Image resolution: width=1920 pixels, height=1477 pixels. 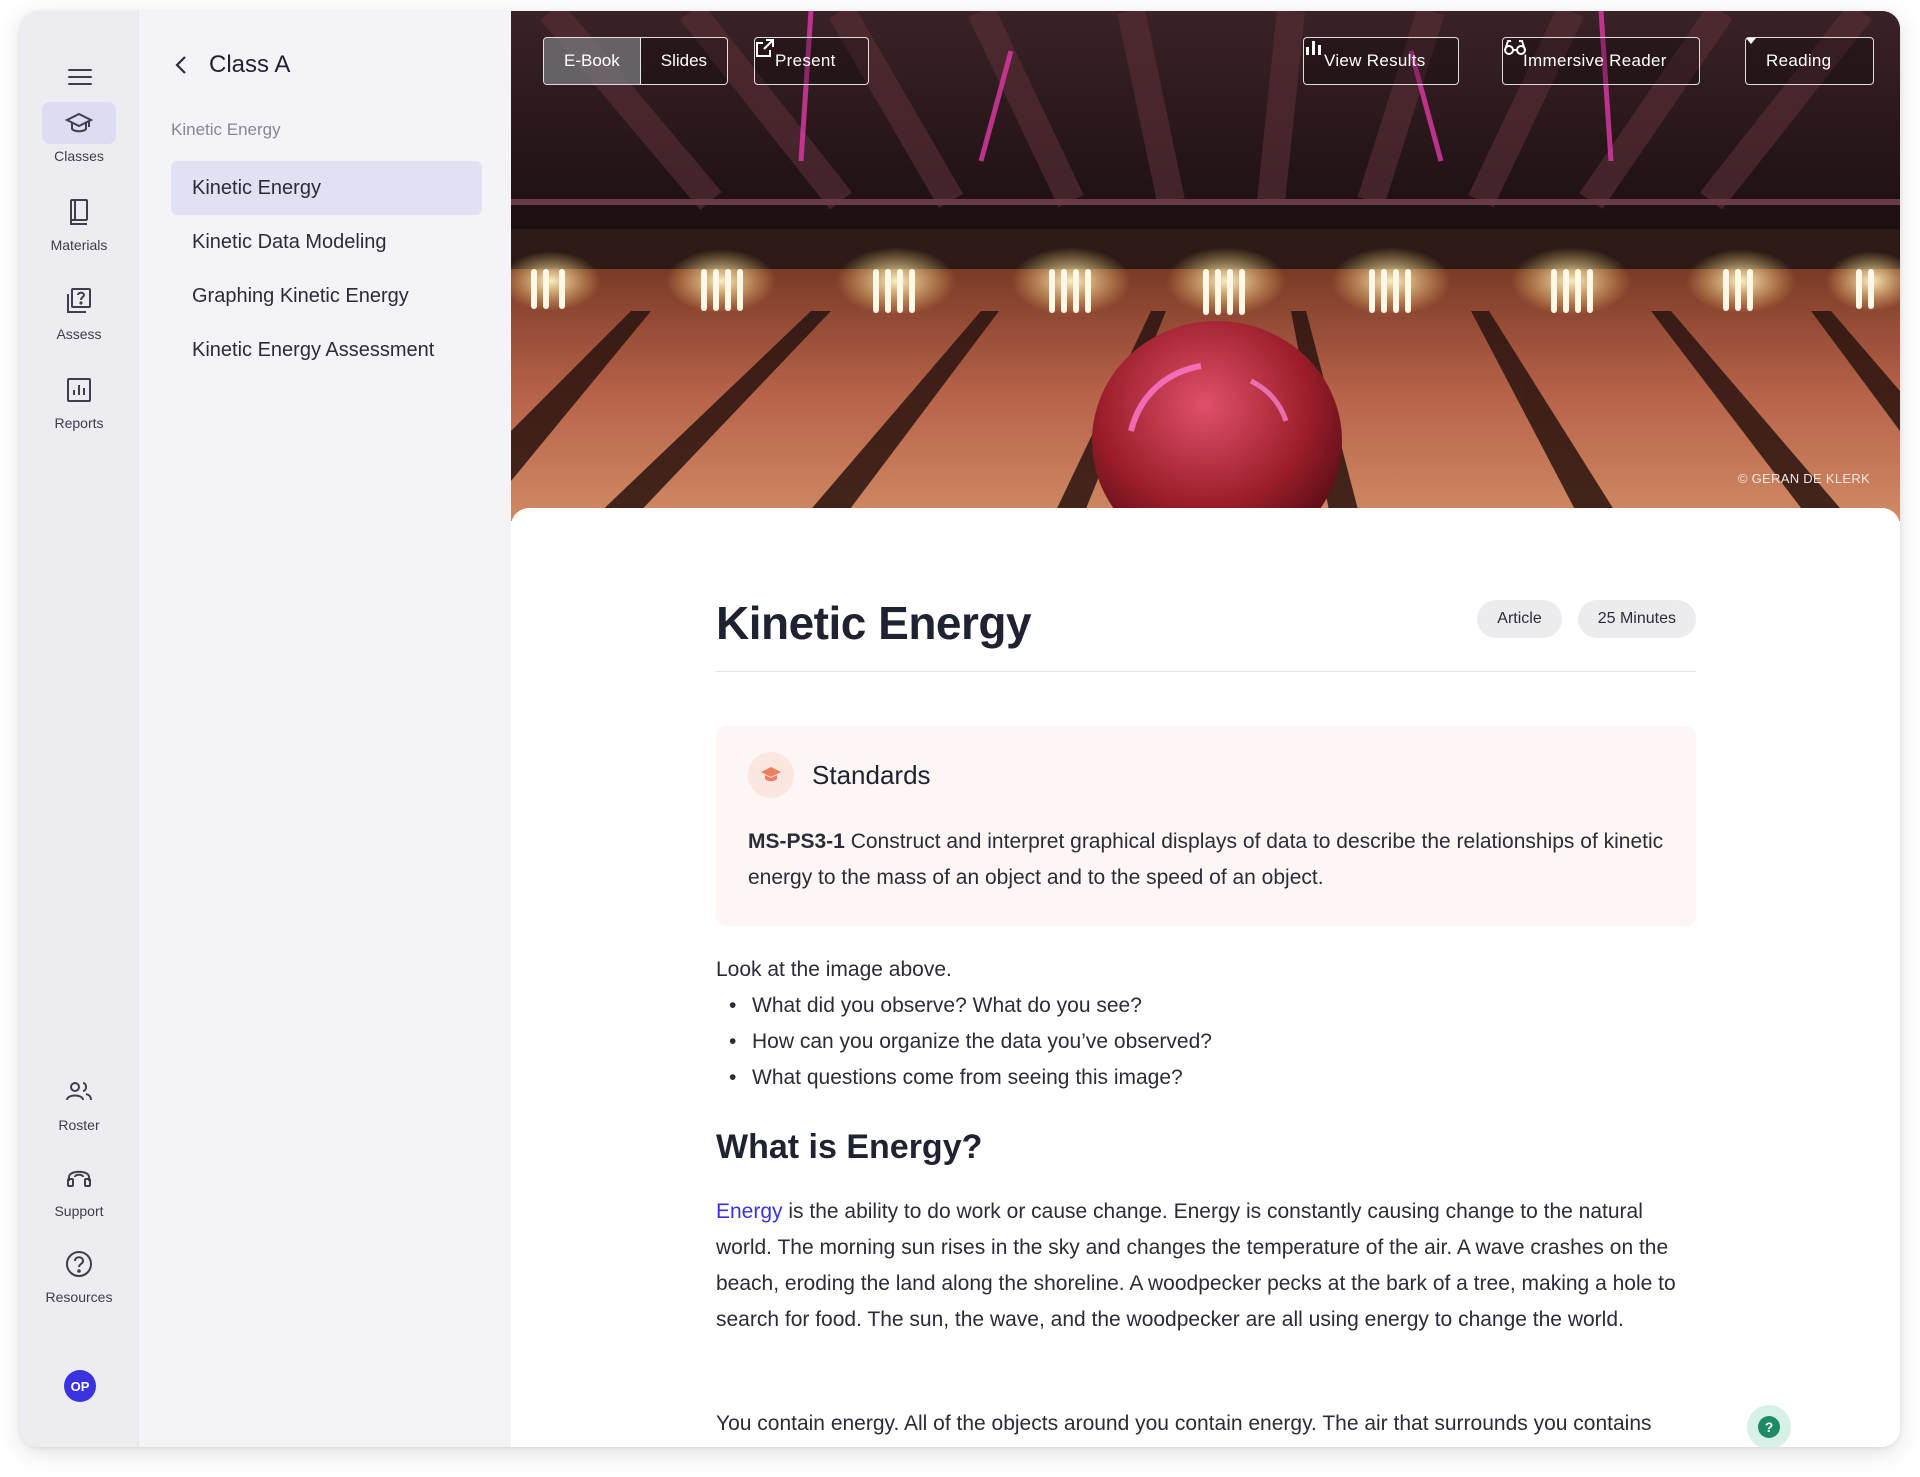 I want to click on page-title: Kinetic Energy, so click(x=874, y=623).